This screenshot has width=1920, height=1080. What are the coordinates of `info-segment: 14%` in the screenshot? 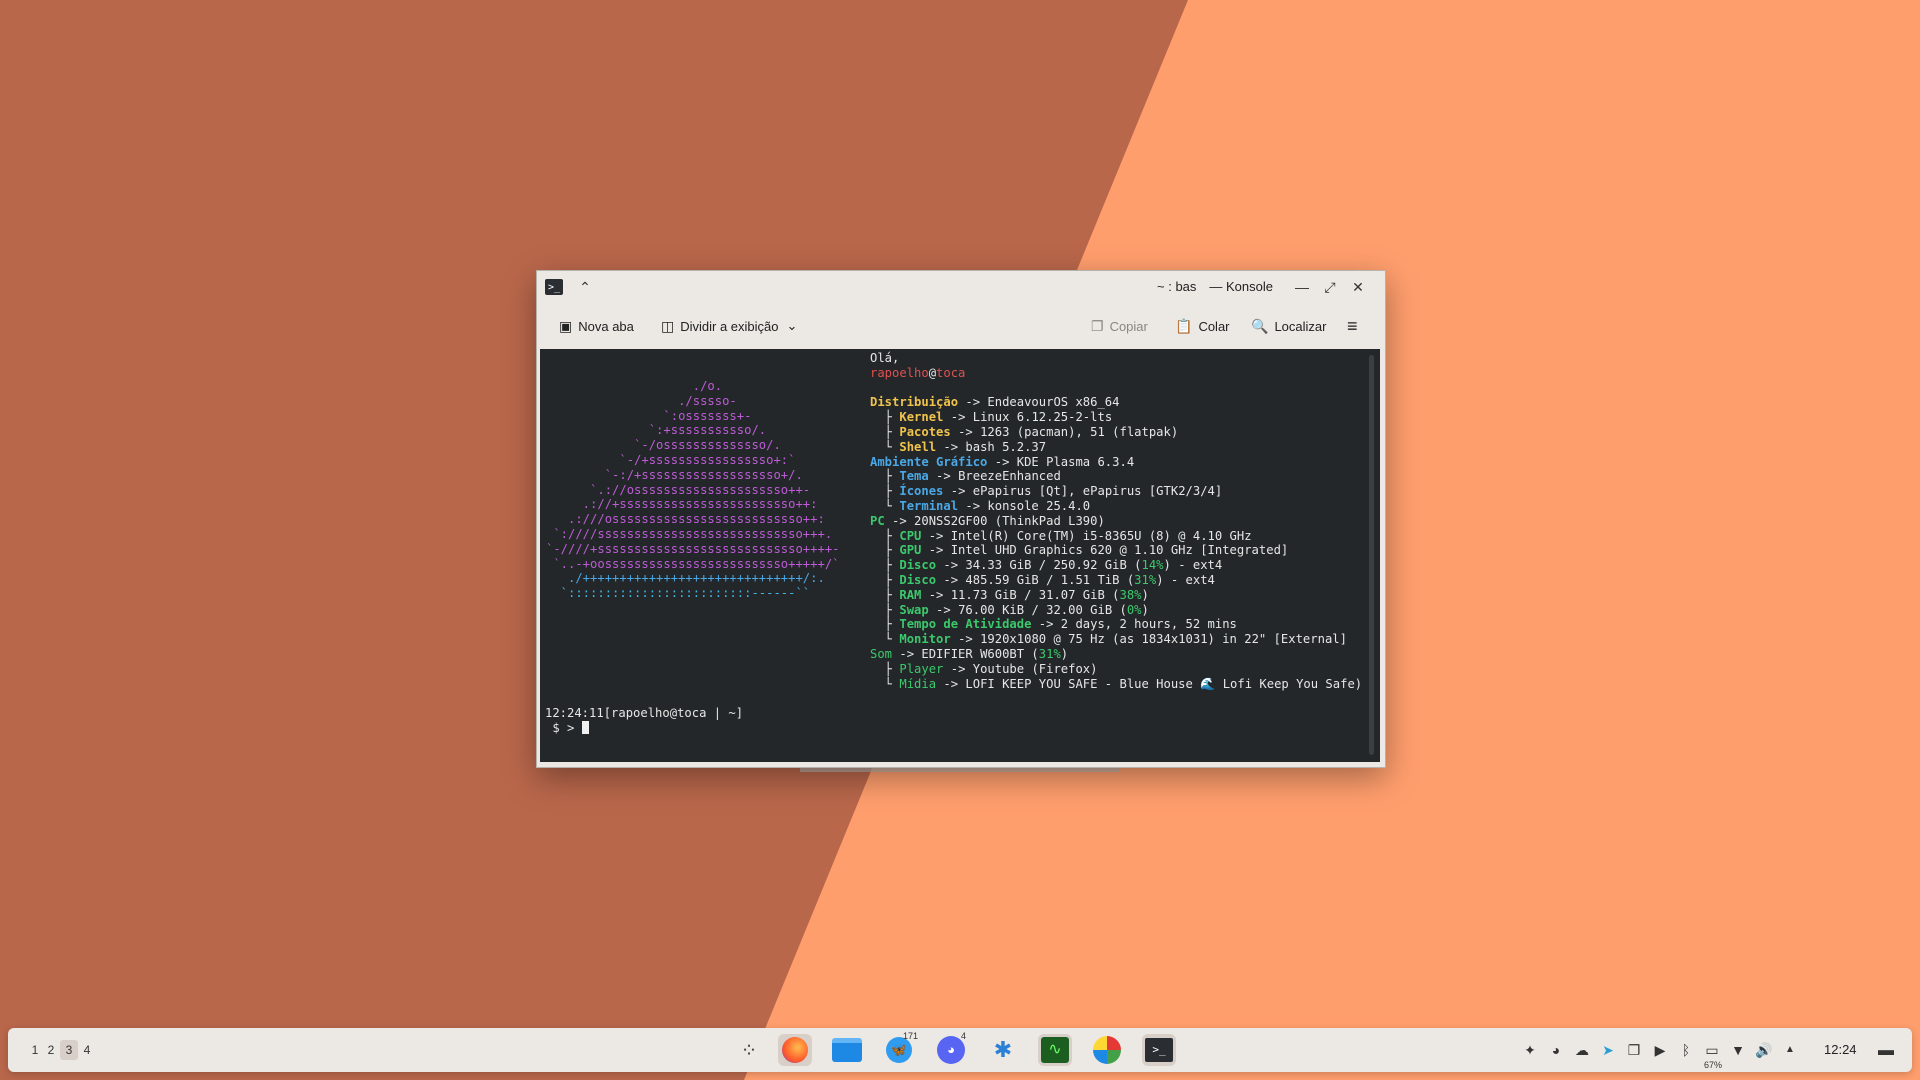 It's located at (1152, 565).